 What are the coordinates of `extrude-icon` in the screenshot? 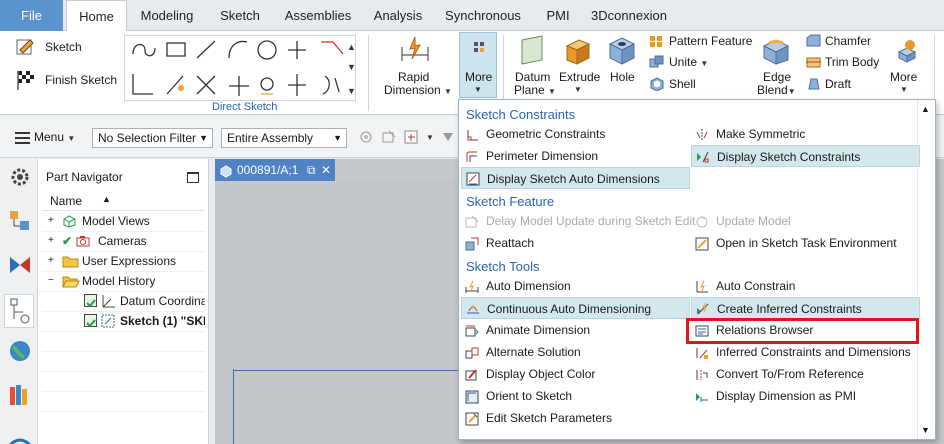 It's located at (577, 50).